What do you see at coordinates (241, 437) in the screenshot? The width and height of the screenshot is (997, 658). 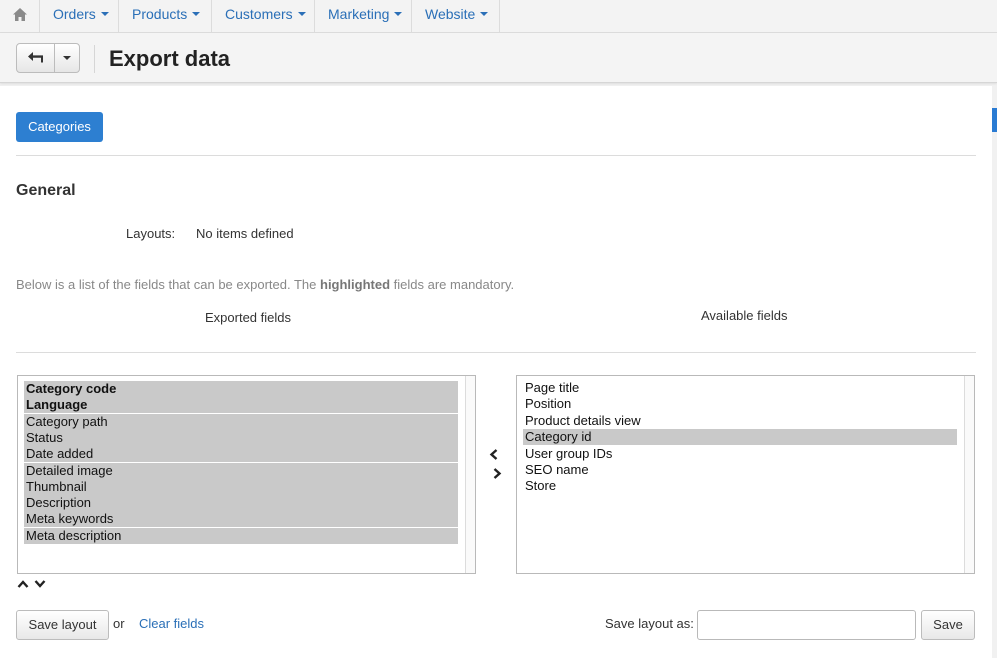 I see `exported-field-option: Status` at bounding box center [241, 437].